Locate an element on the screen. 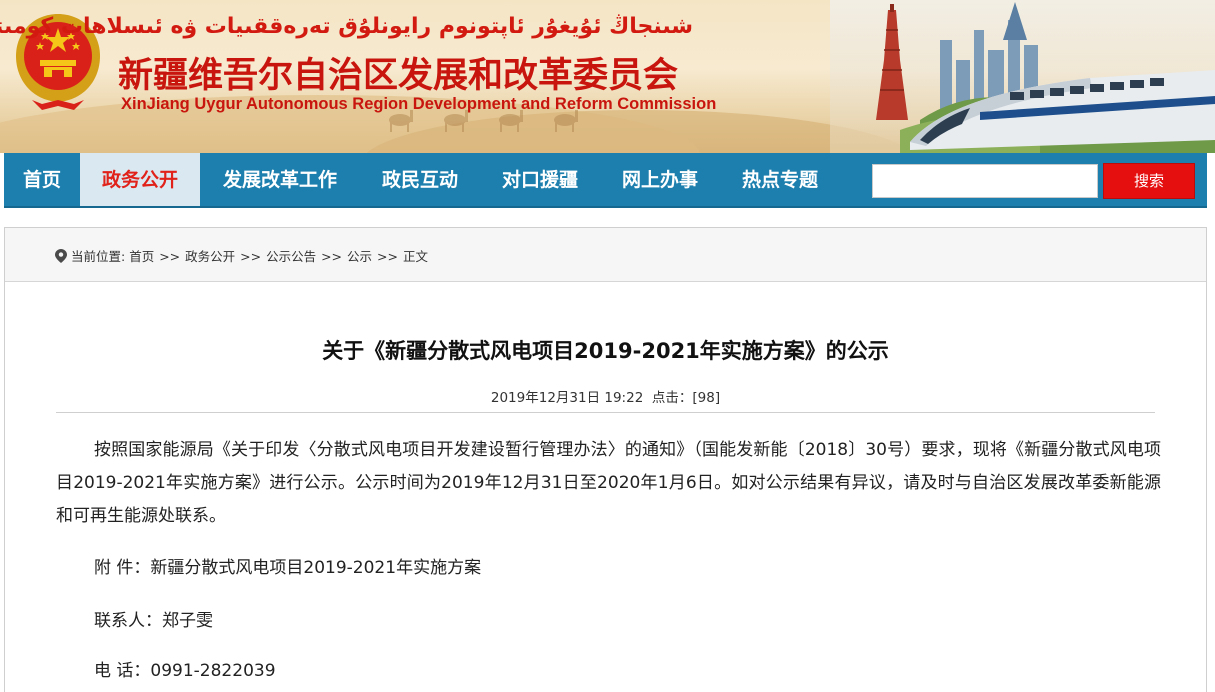  nav-item-xinjiang-aid: 对口援疆 is located at coordinates (540, 179).